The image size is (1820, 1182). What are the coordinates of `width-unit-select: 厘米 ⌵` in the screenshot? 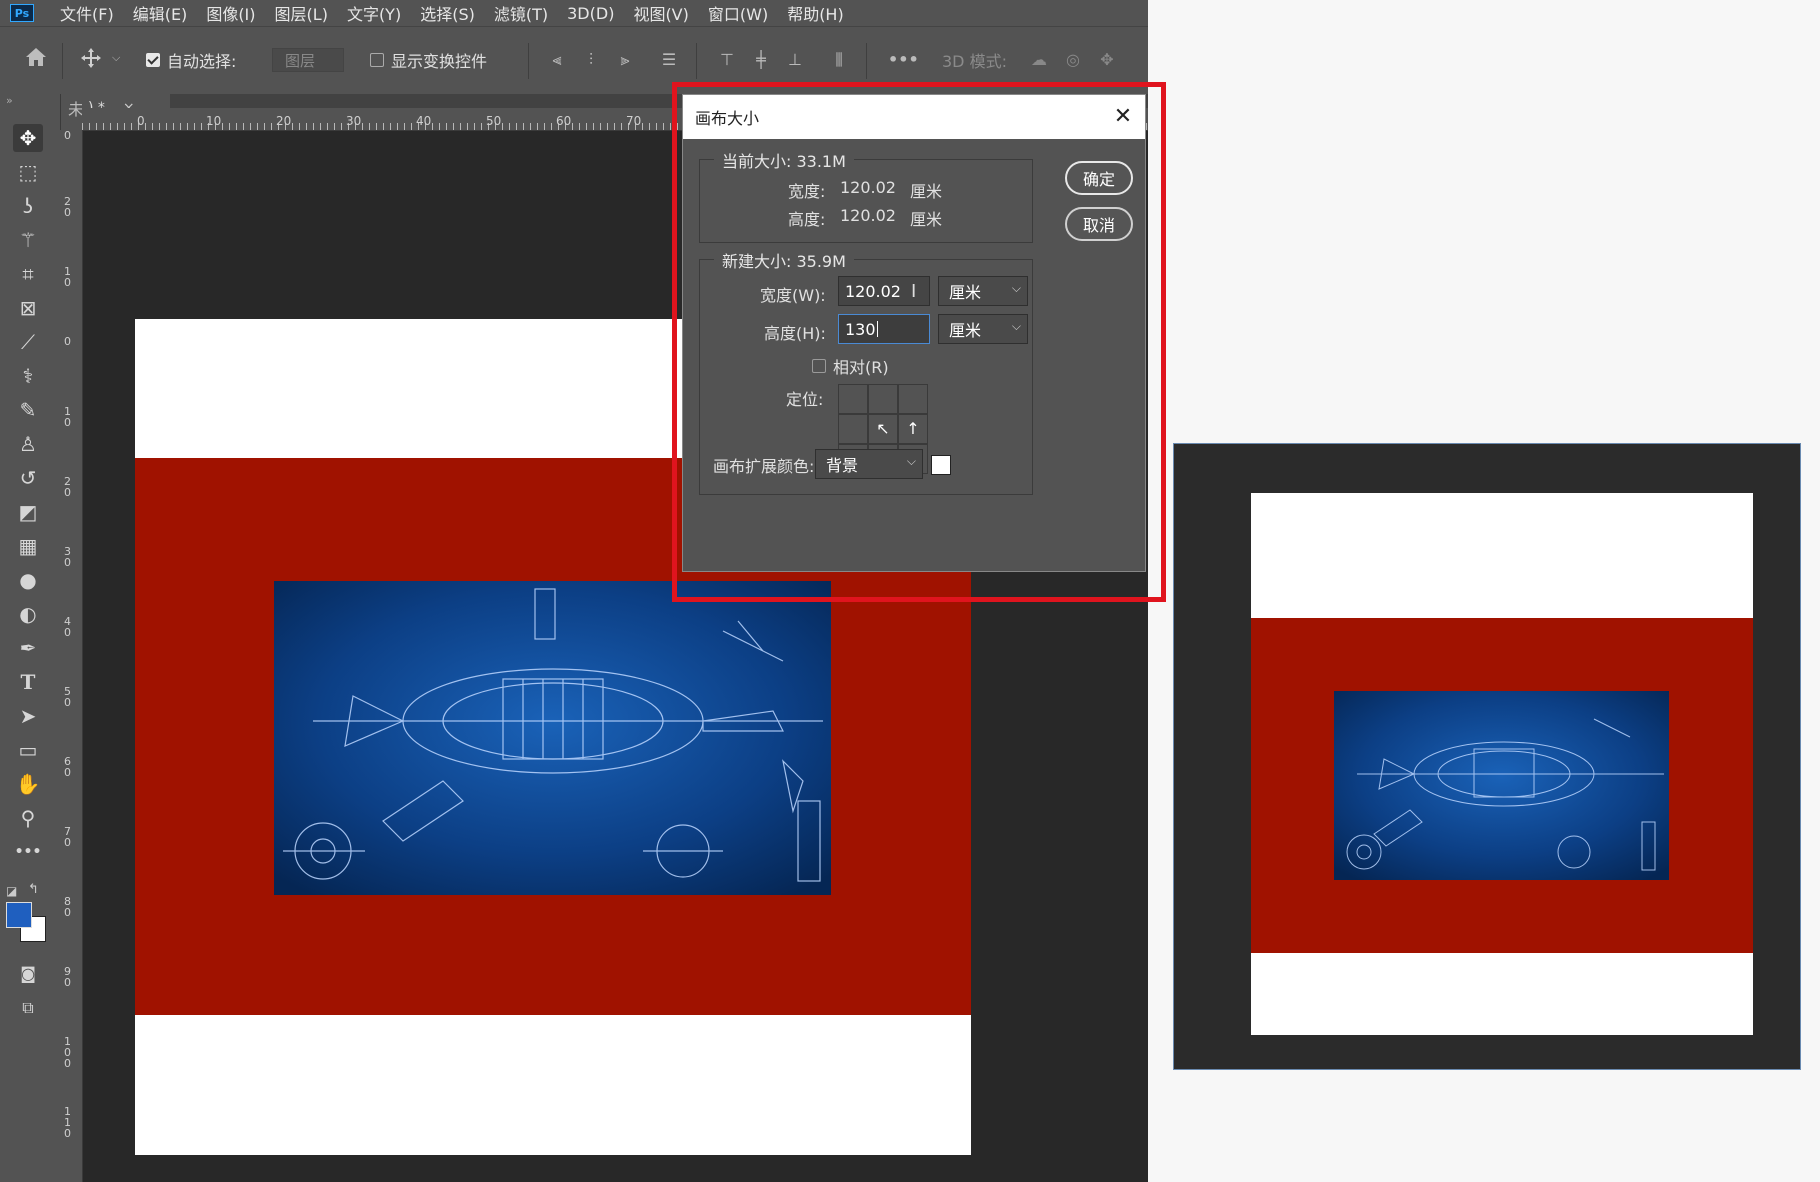 It's located at (983, 291).